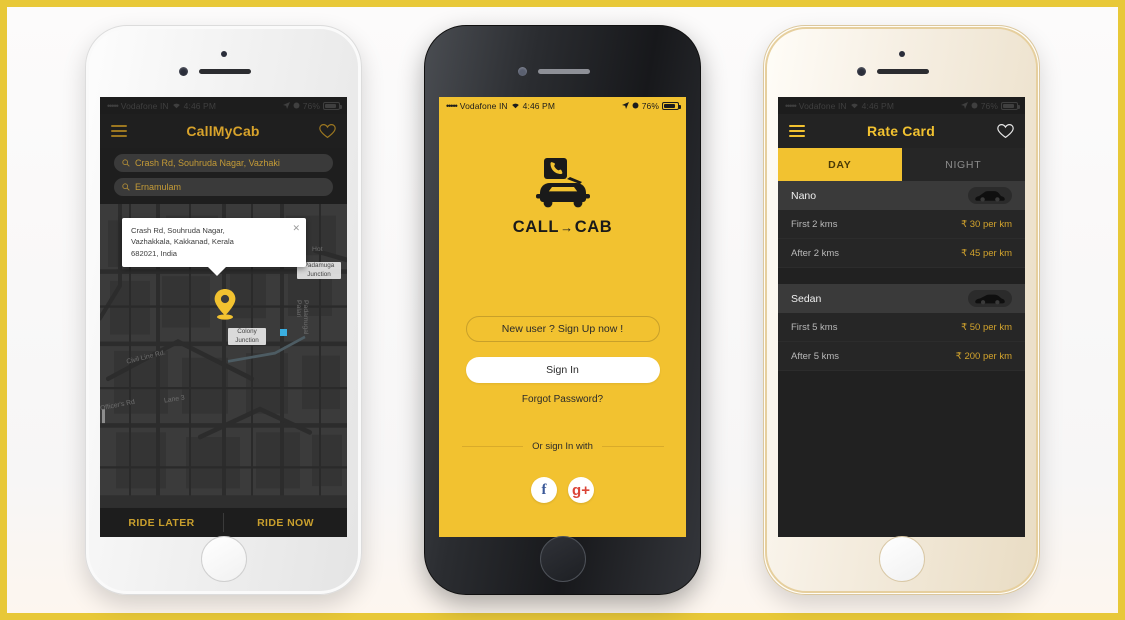 The image size is (1125, 620). Describe the element at coordinates (990, 298) in the screenshot. I see `car-silhouette-icon` at that location.